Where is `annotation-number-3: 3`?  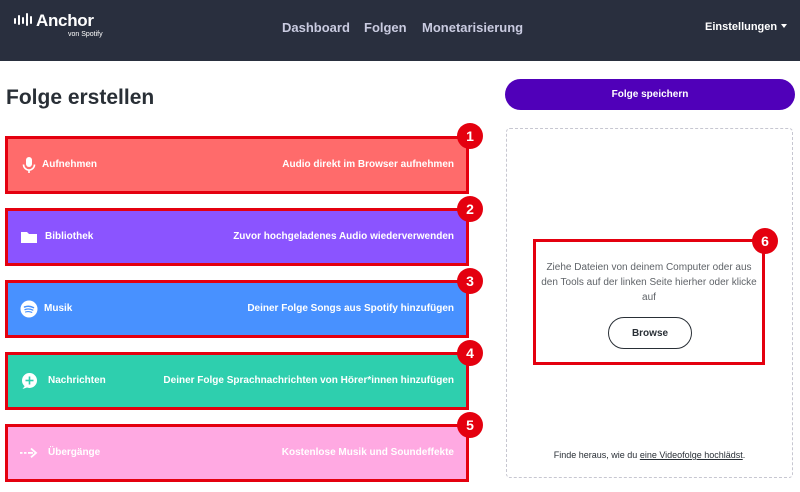
annotation-number-3: 3 is located at coordinates (470, 281).